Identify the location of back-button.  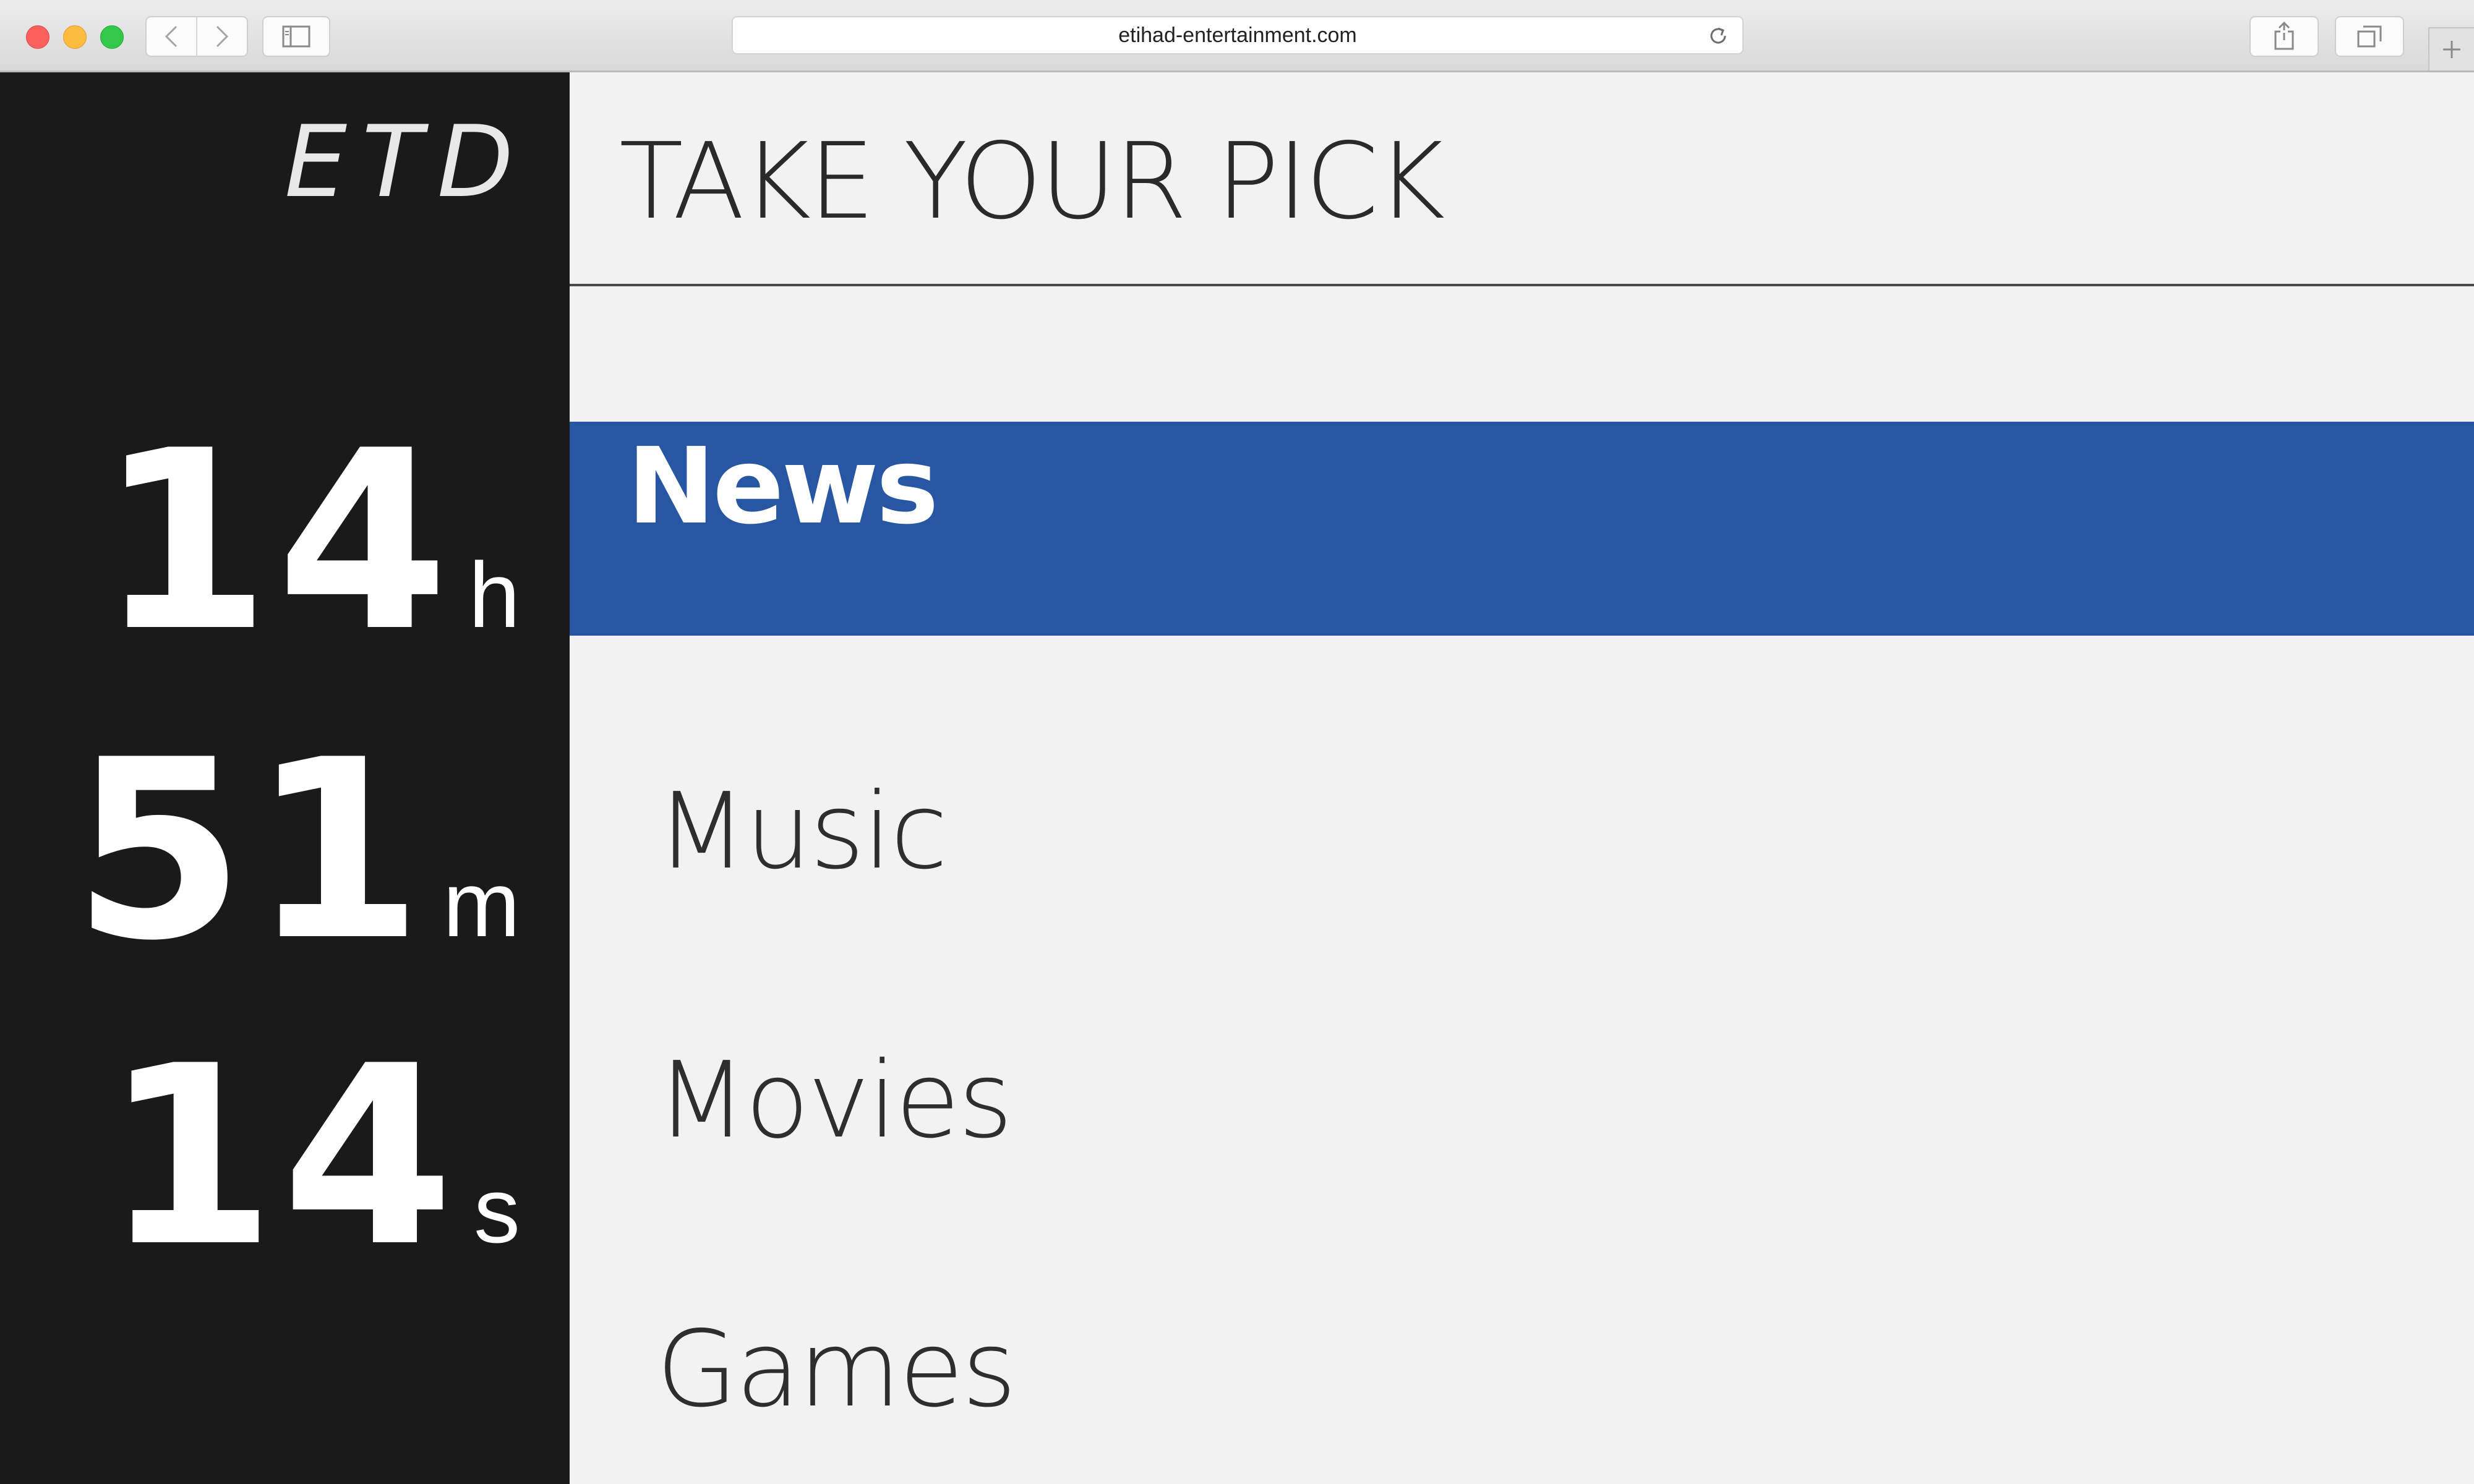
(171, 36).